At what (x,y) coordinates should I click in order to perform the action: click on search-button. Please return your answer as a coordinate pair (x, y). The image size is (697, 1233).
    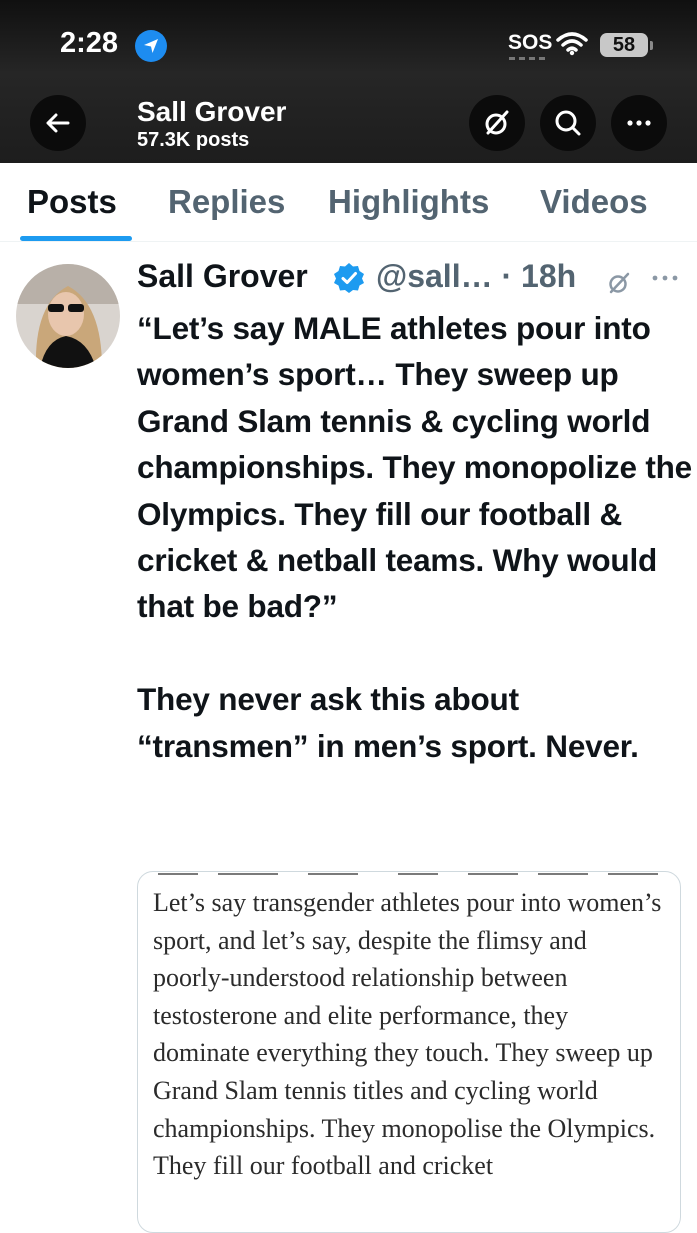
    Looking at the image, I should click on (568, 123).